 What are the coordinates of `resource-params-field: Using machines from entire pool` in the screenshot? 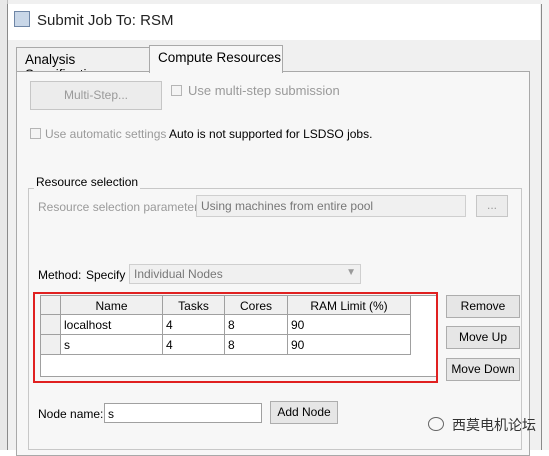 It's located at (331, 206).